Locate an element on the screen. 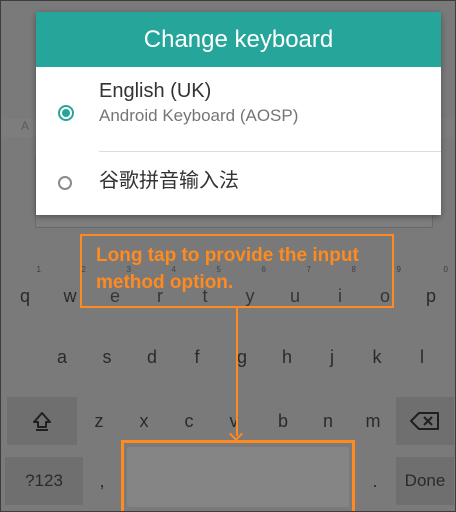 This screenshot has width=456, height=512. option-text: 谷歌拼音输入法 is located at coordinates (169, 181).